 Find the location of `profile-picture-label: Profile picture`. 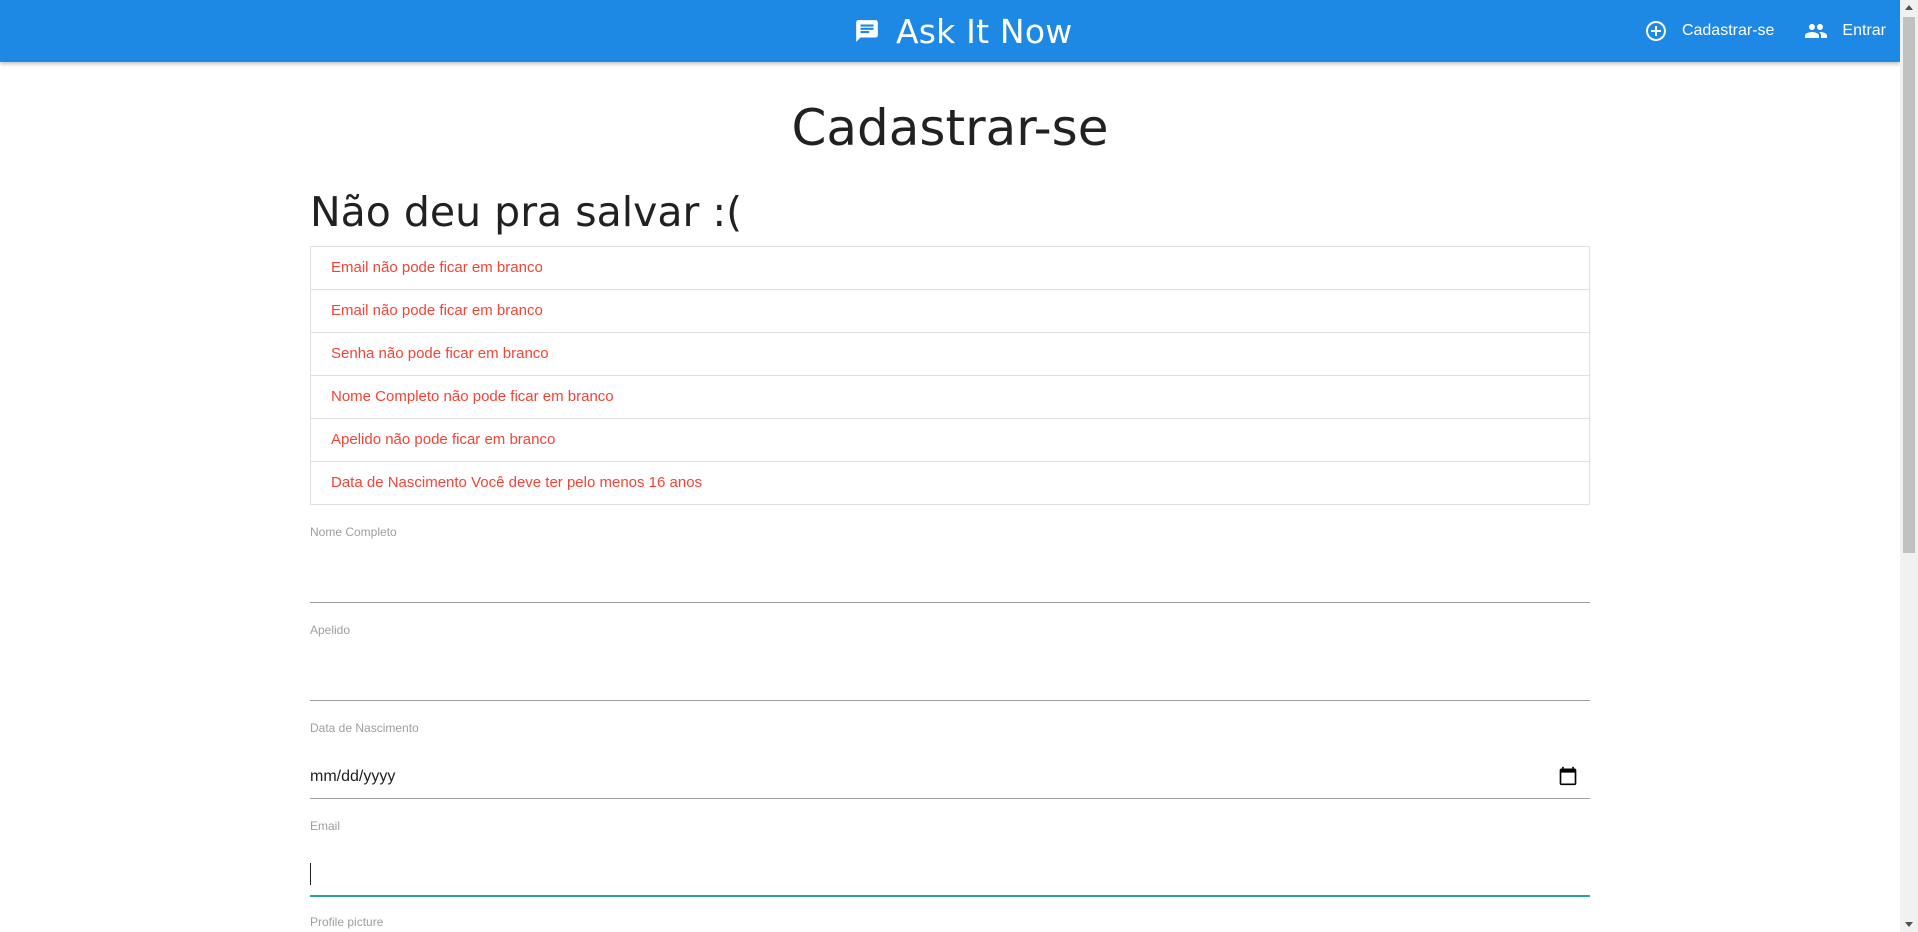

profile-picture-label: Profile picture is located at coordinates (347, 922).